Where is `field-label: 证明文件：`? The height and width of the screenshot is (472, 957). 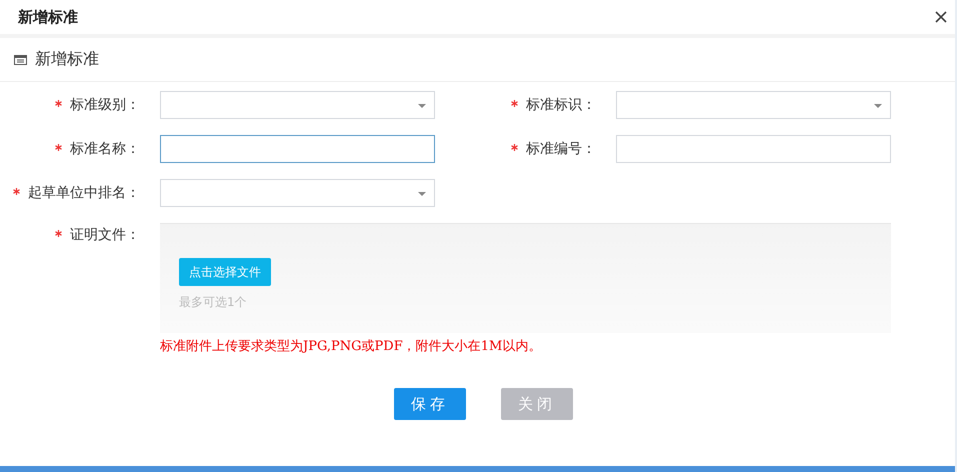
field-label: 证明文件： is located at coordinates (105, 235).